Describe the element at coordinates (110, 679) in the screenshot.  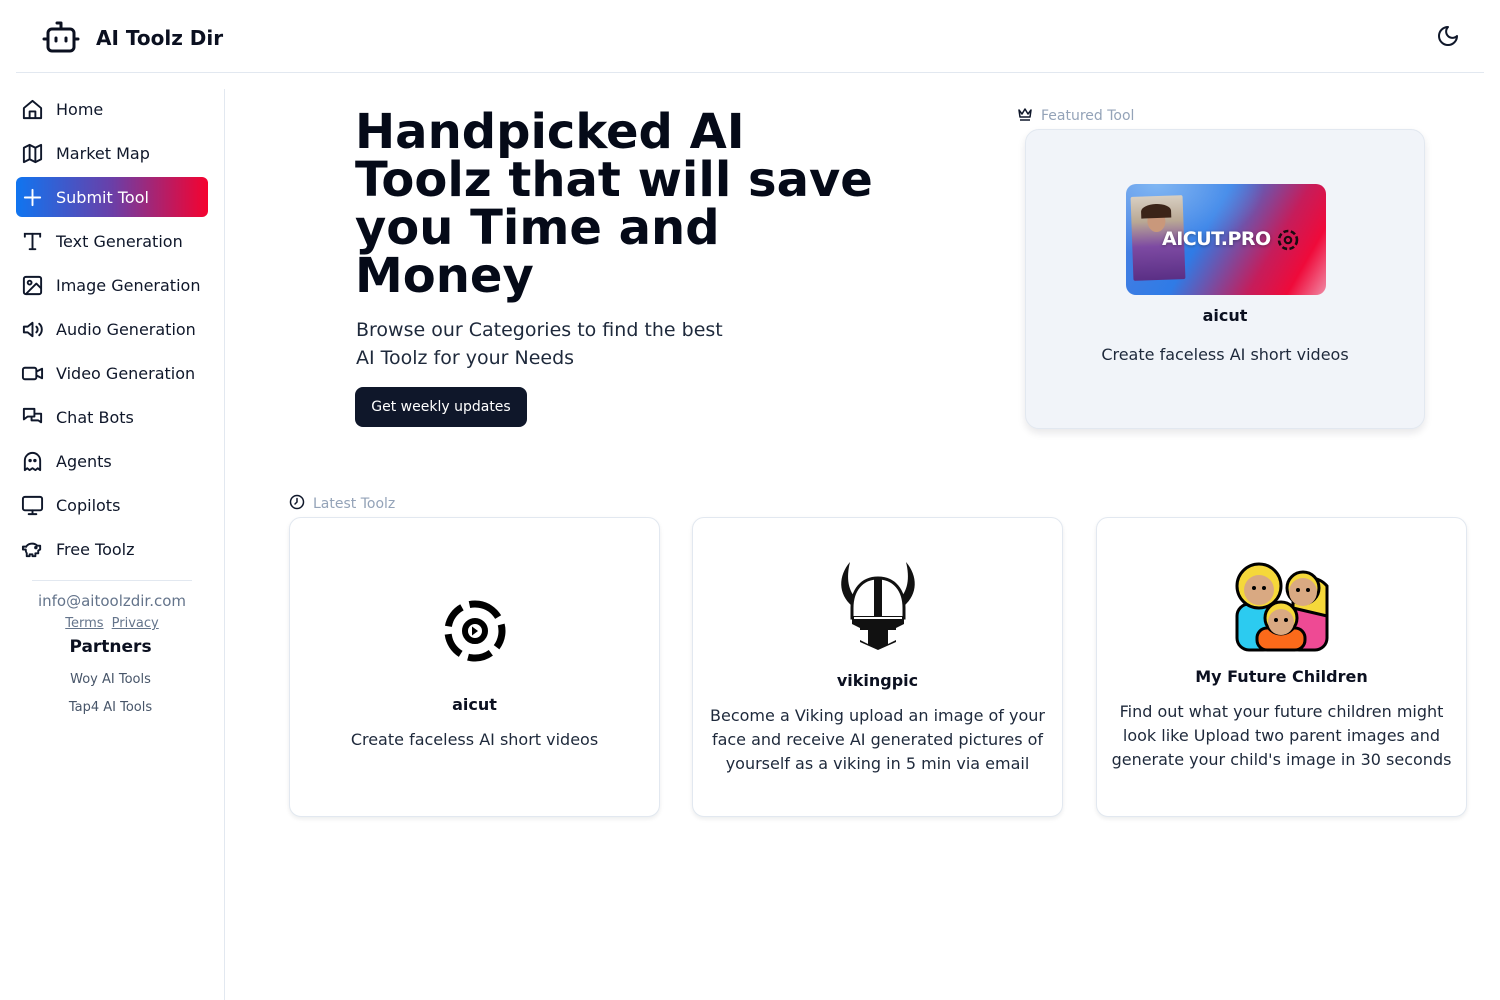
I see `partner-link-woy: Woy AI Tools` at that location.